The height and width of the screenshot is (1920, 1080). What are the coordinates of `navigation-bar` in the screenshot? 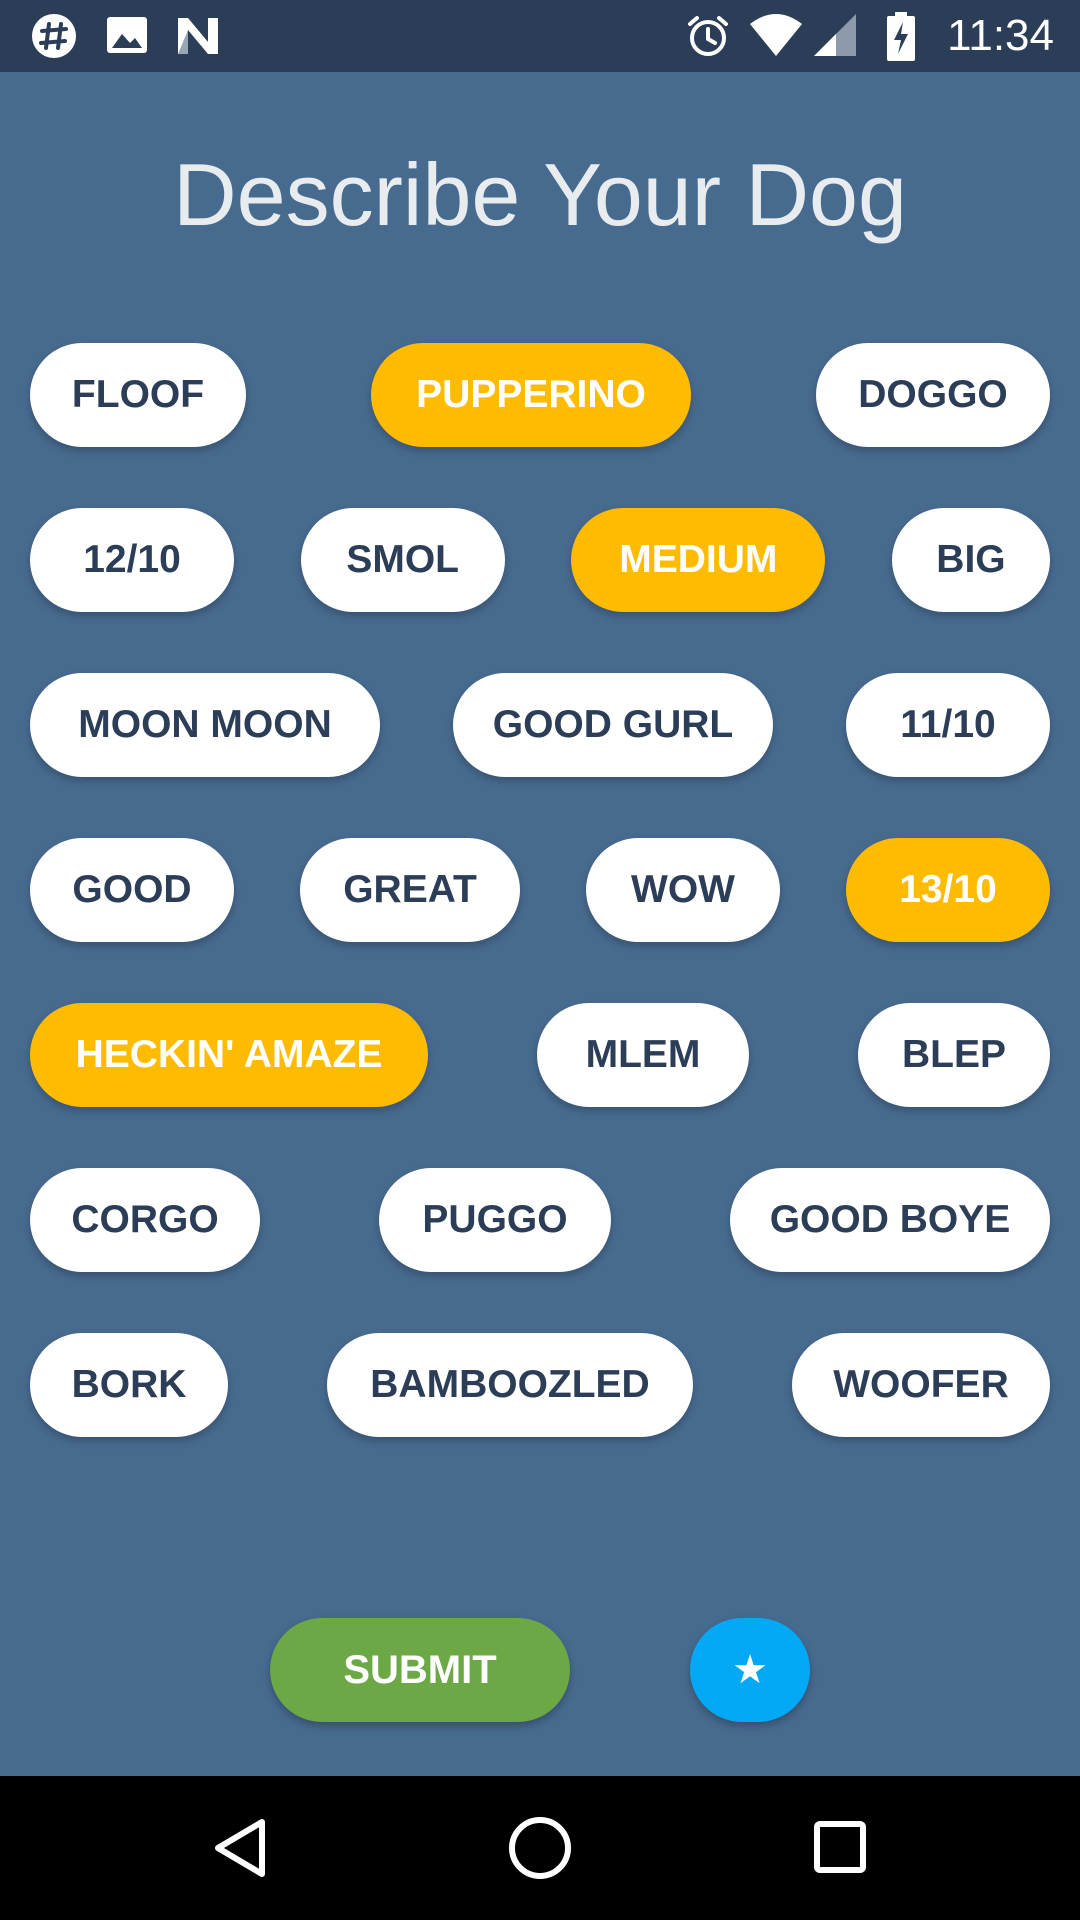 It's located at (540, 1848).